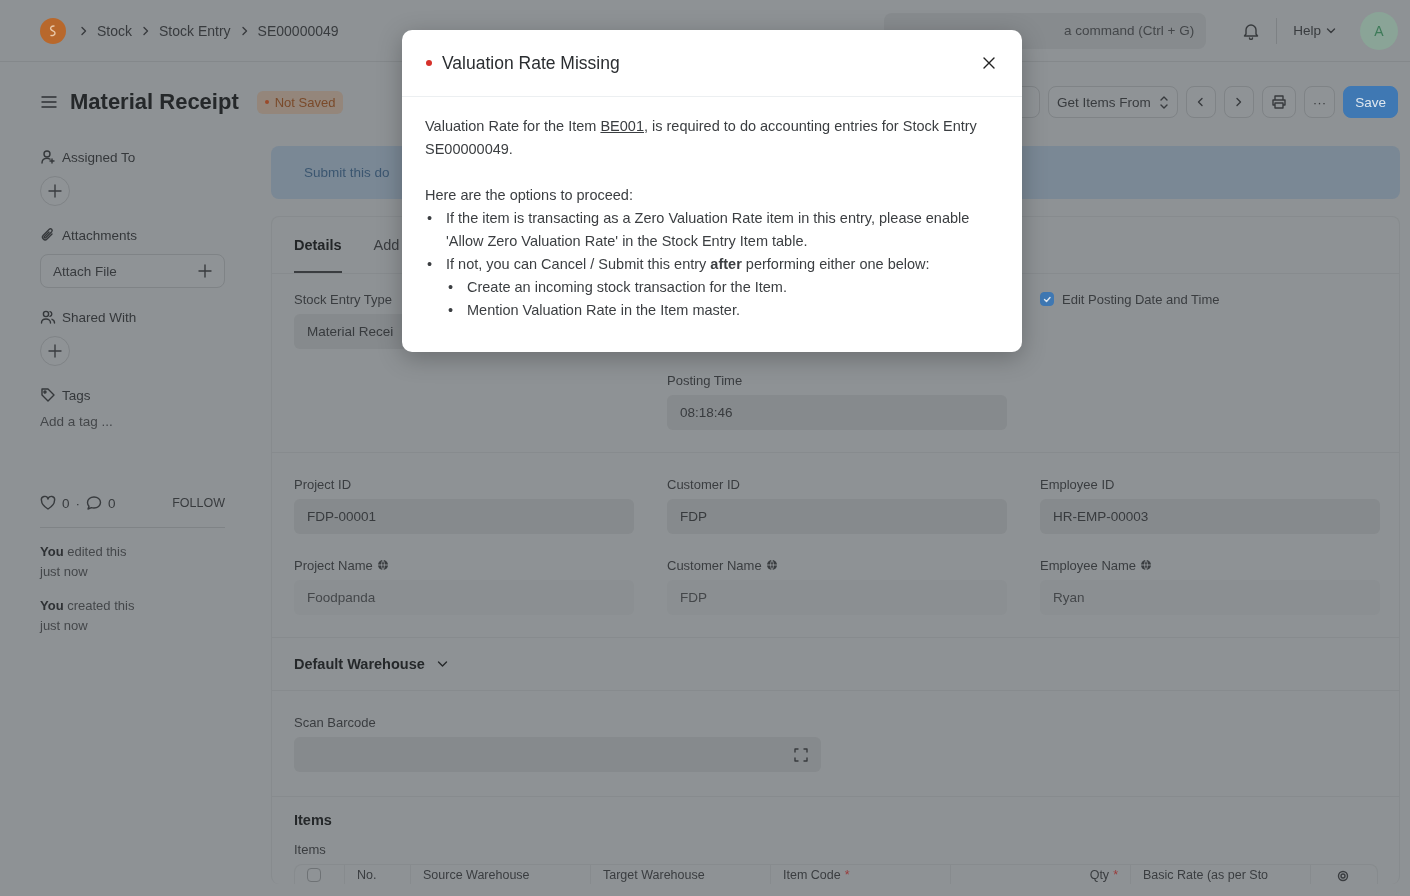 Image resolution: width=1410 pixels, height=896 pixels. What do you see at coordinates (1210, 565) in the screenshot?
I see `field-label: Employee Name` at bounding box center [1210, 565].